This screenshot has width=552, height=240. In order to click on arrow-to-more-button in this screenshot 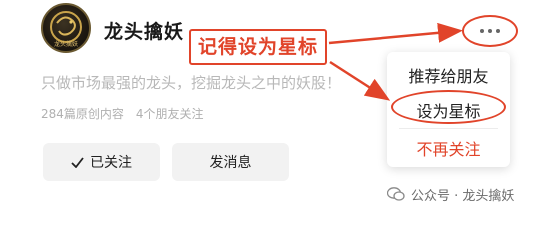, I will do `click(395, 33)`.